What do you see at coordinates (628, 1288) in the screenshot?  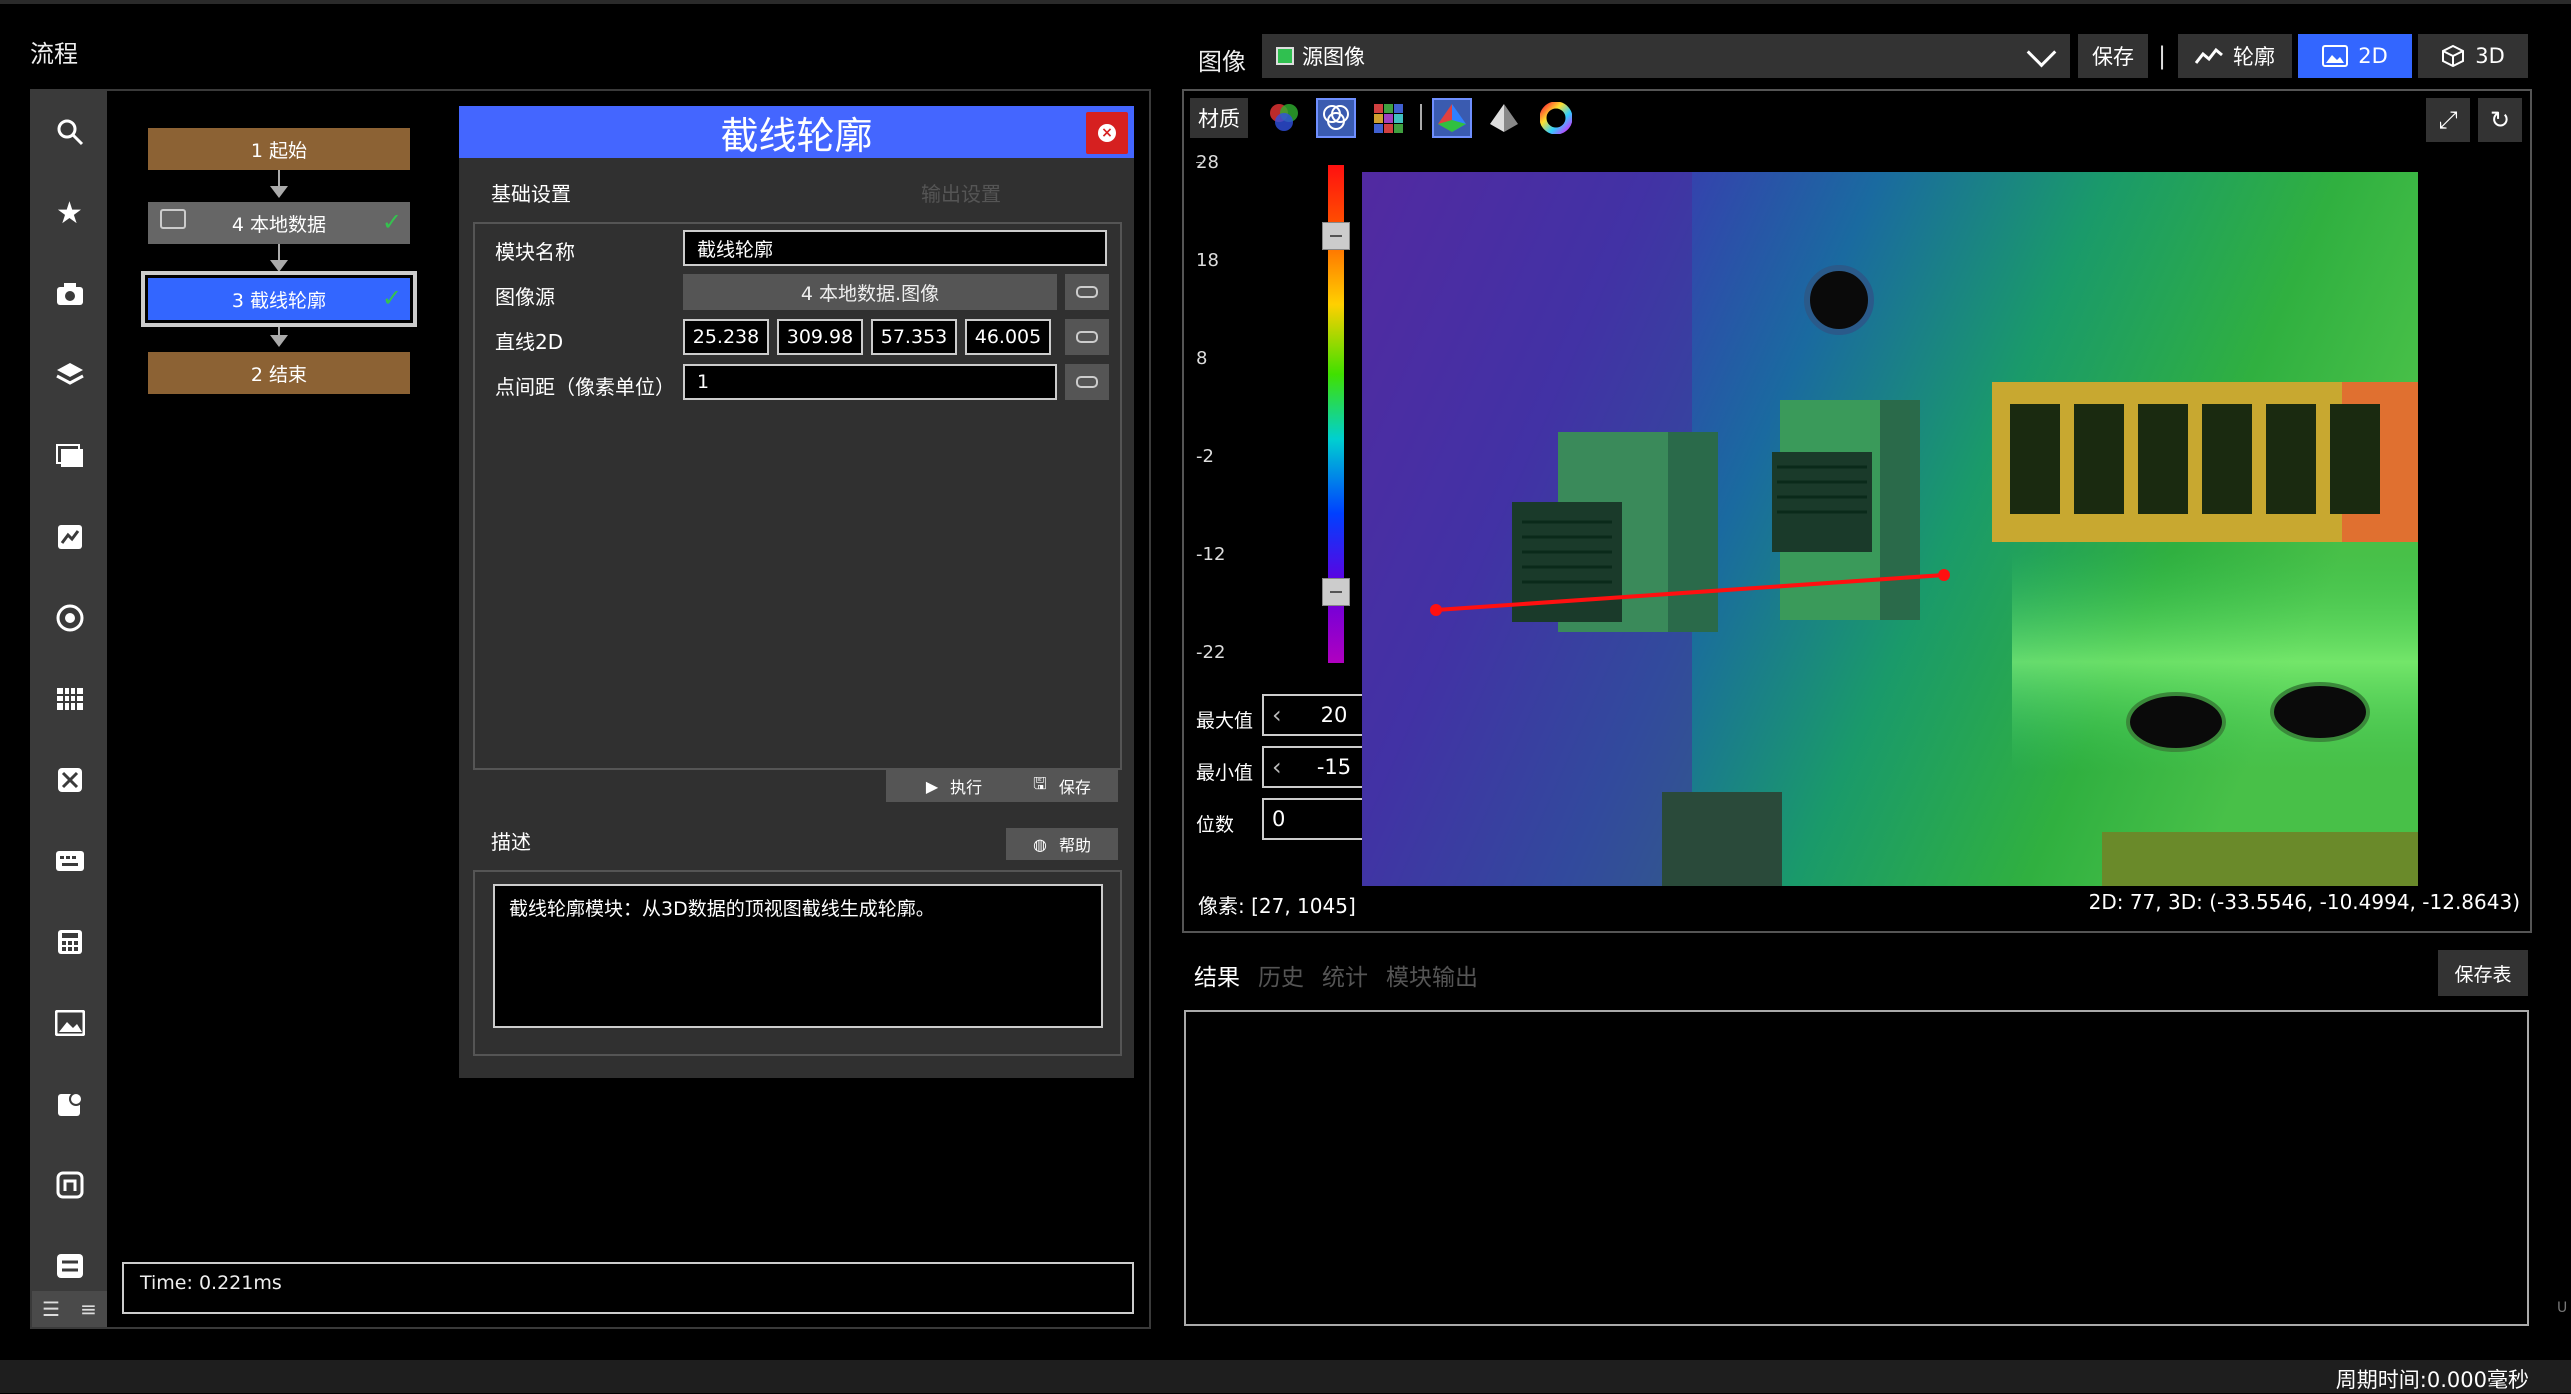 I see `execution-time: Time: 0.221ms` at bounding box center [628, 1288].